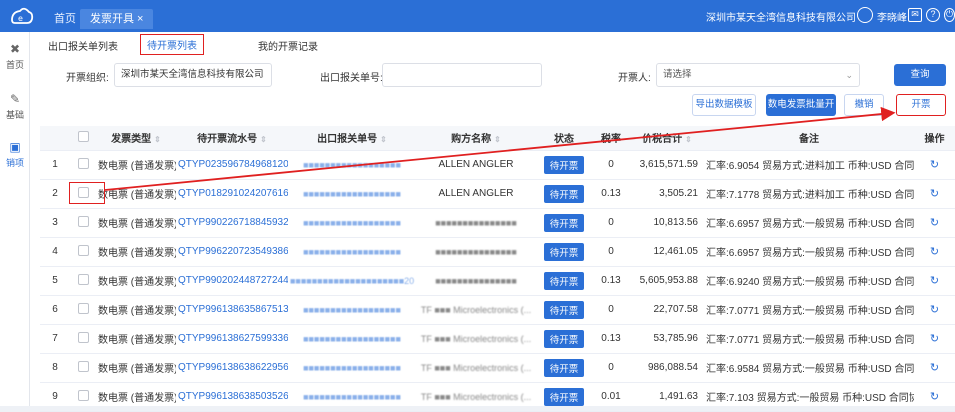 This screenshot has width=955, height=412. Describe the element at coordinates (892, 16) in the screenshot. I see `username: 李晓峰` at that location.